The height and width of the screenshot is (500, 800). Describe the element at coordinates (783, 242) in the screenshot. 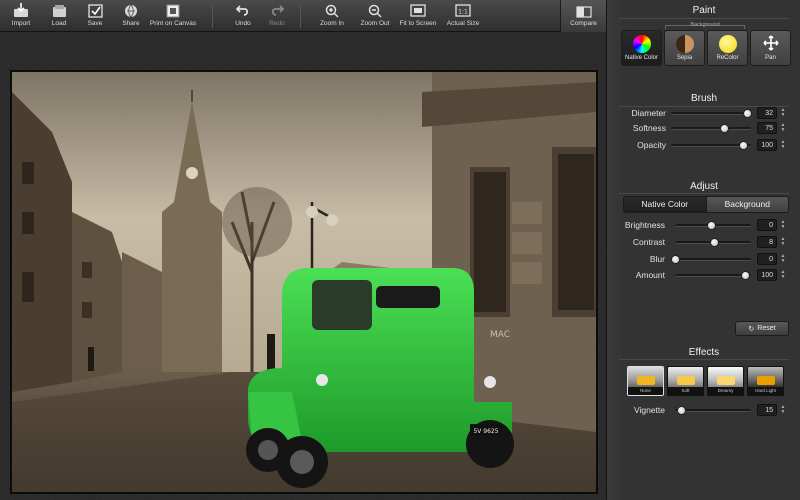

I see `contrast-stepper: ▲ ▼` at that location.